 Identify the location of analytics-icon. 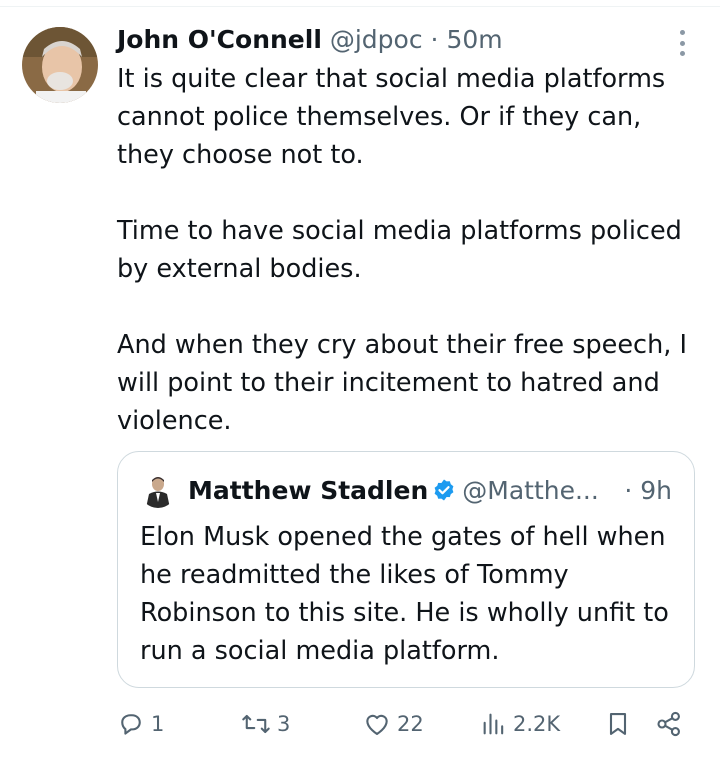
(494, 724).